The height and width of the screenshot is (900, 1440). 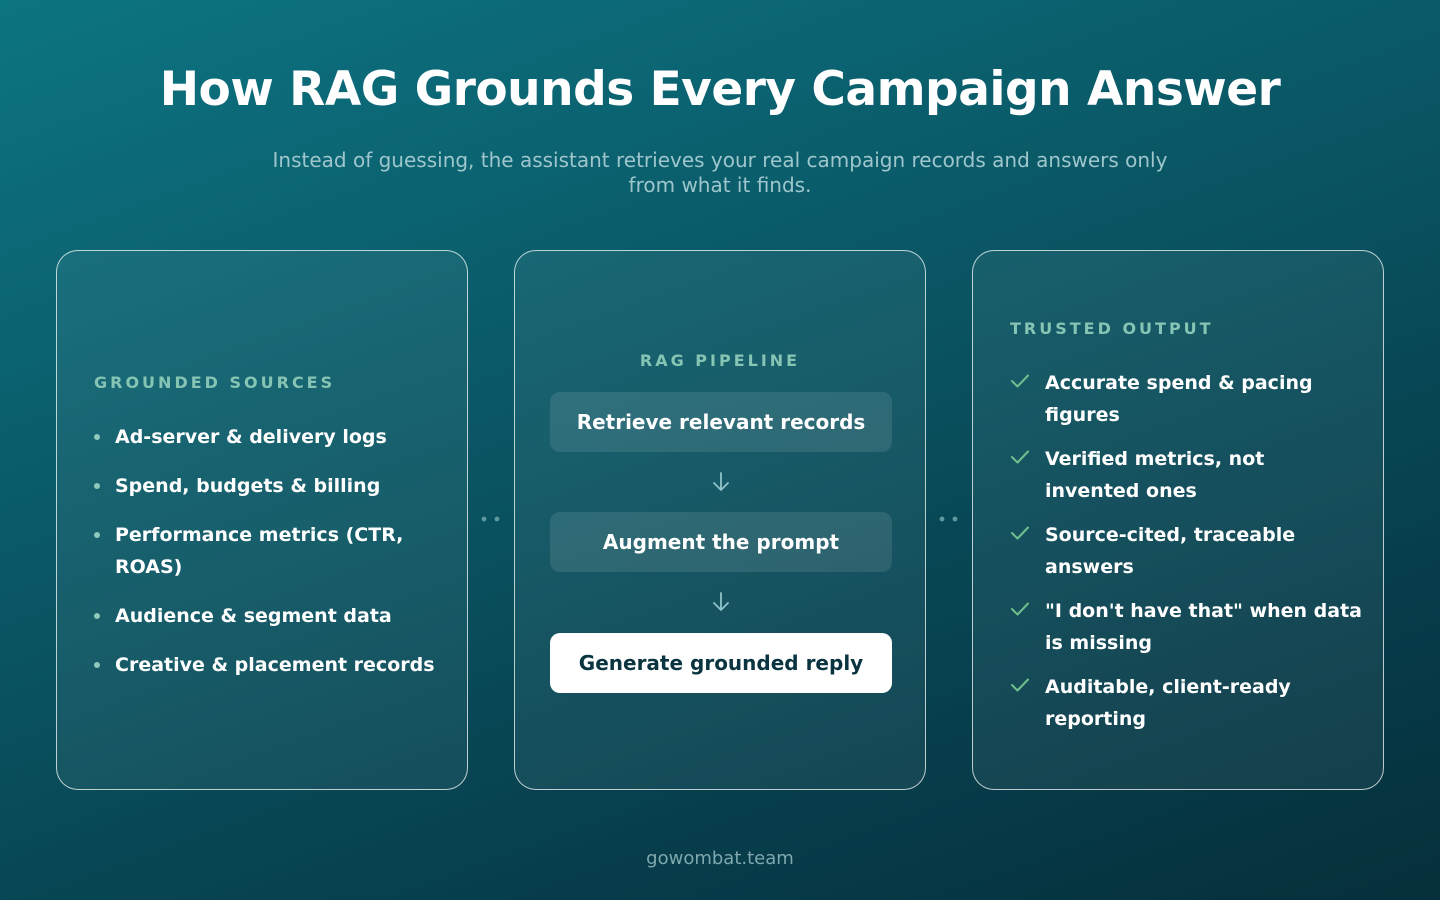 I want to click on source-item: Audience & segment data, so click(x=274, y=616).